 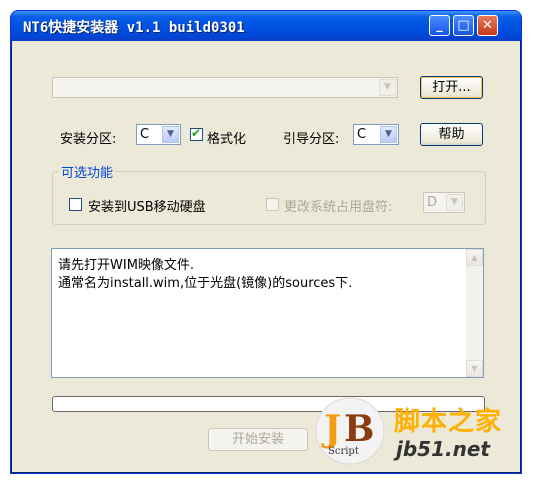 I want to click on optional-features-group: 可选功能 安装到USB移动硬盘 更改系统占用盘符: D ▼, so click(x=269, y=193).